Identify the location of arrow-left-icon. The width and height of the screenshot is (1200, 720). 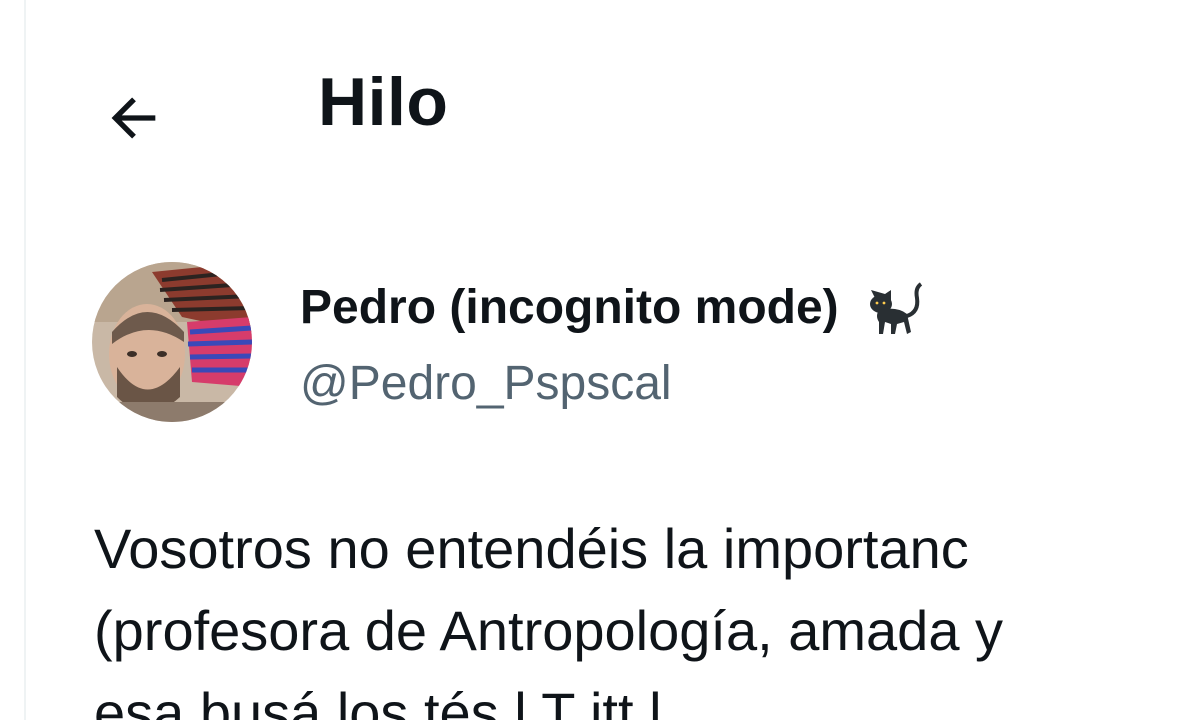
(133, 118).